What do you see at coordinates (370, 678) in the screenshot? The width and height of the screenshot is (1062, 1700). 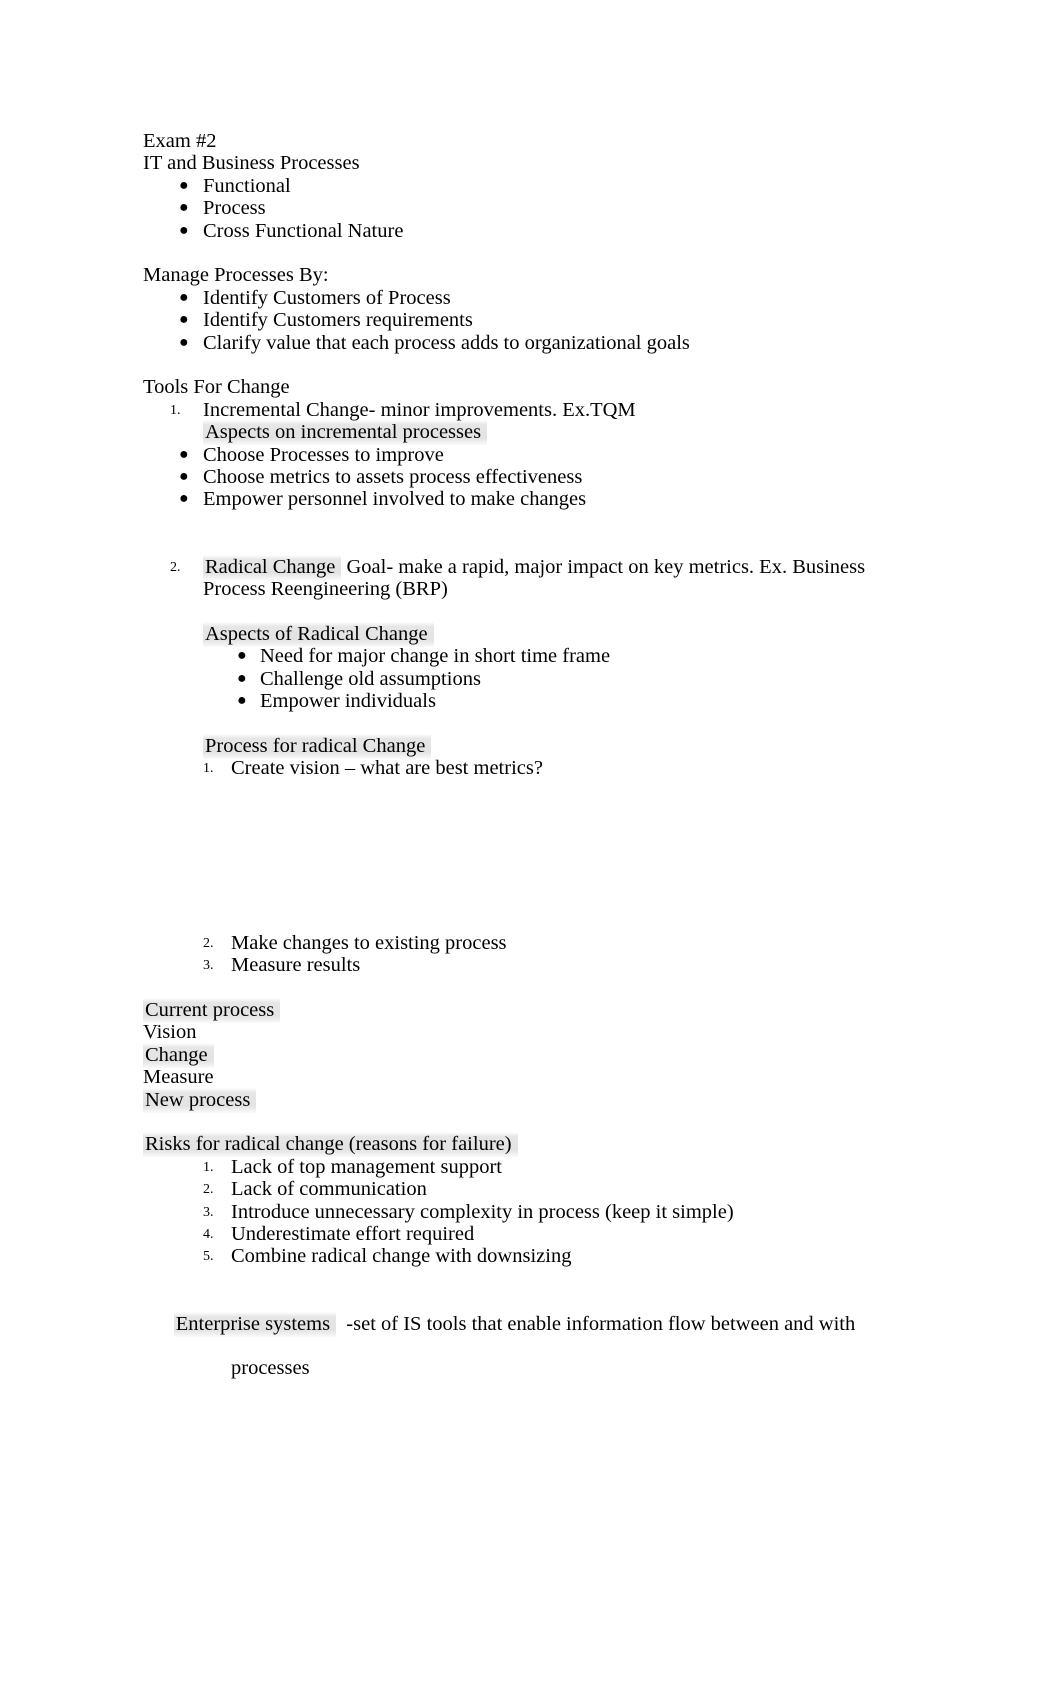 I see `list-item-label: Challenge old assumptions` at bounding box center [370, 678].